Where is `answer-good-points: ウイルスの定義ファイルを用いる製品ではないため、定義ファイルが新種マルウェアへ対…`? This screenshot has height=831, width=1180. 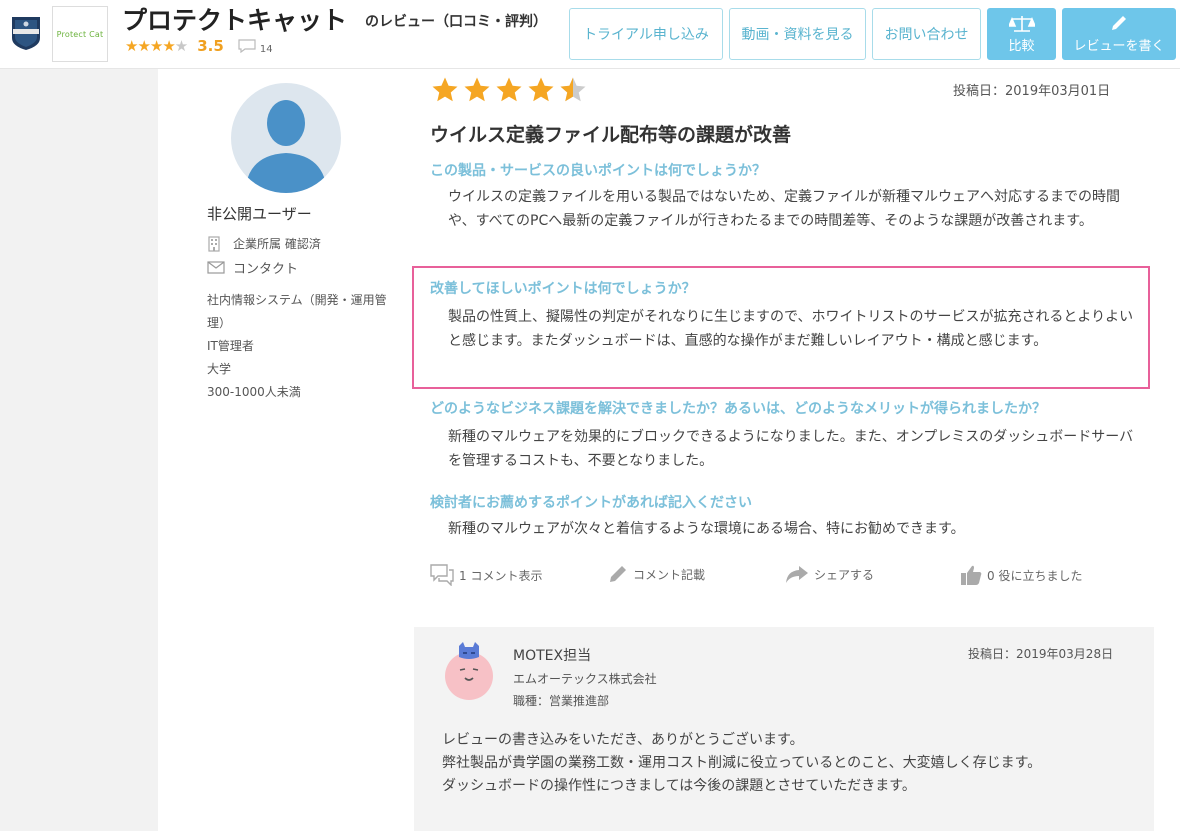 answer-good-points: ウイルスの定義ファイルを用いる製品ではないため、定義ファイルが新種マルウェアへ対… is located at coordinates (784, 209).